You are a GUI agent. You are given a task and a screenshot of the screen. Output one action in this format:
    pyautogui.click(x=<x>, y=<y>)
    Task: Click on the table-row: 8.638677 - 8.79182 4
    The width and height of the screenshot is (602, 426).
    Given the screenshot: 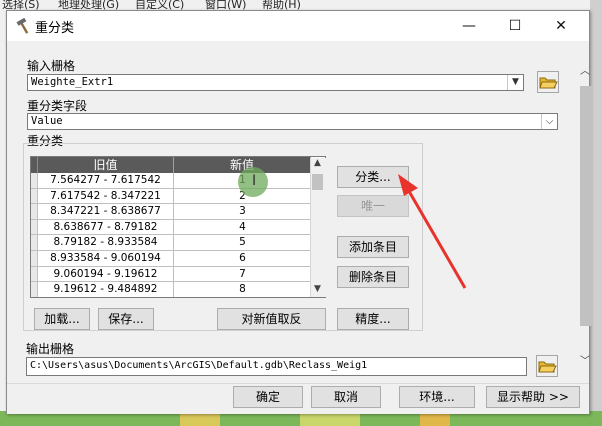 What is the action you would take?
    pyautogui.click(x=178, y=227)
    